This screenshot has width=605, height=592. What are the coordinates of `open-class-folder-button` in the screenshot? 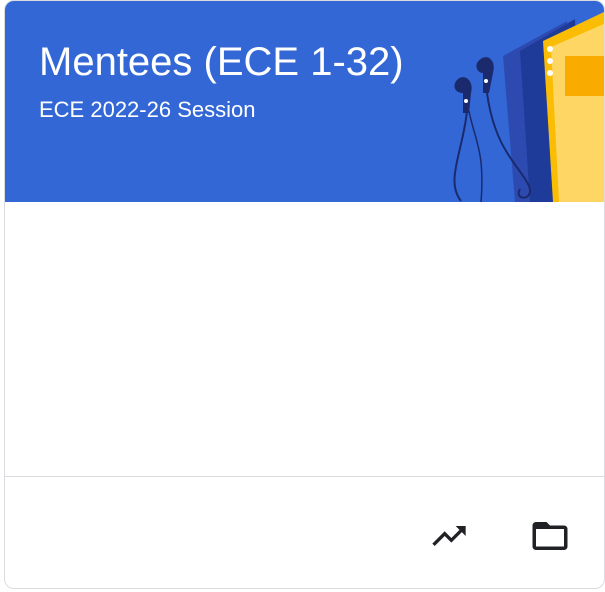 It's located at (550, 536).